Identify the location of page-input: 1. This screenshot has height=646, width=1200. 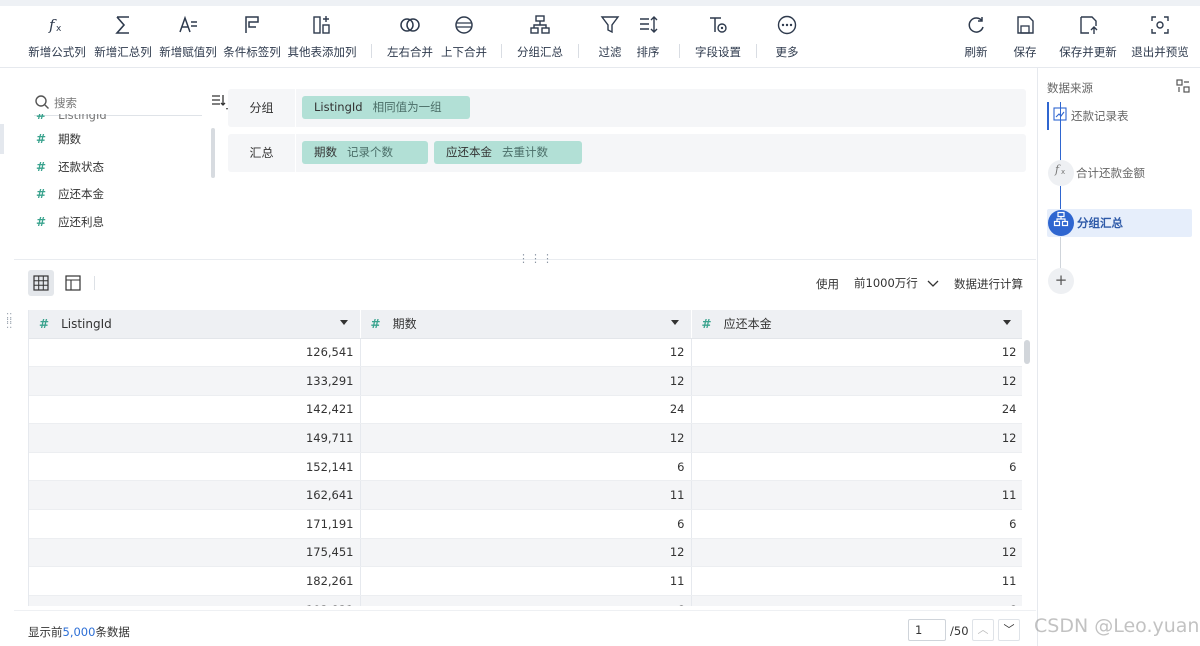
(927, 630).